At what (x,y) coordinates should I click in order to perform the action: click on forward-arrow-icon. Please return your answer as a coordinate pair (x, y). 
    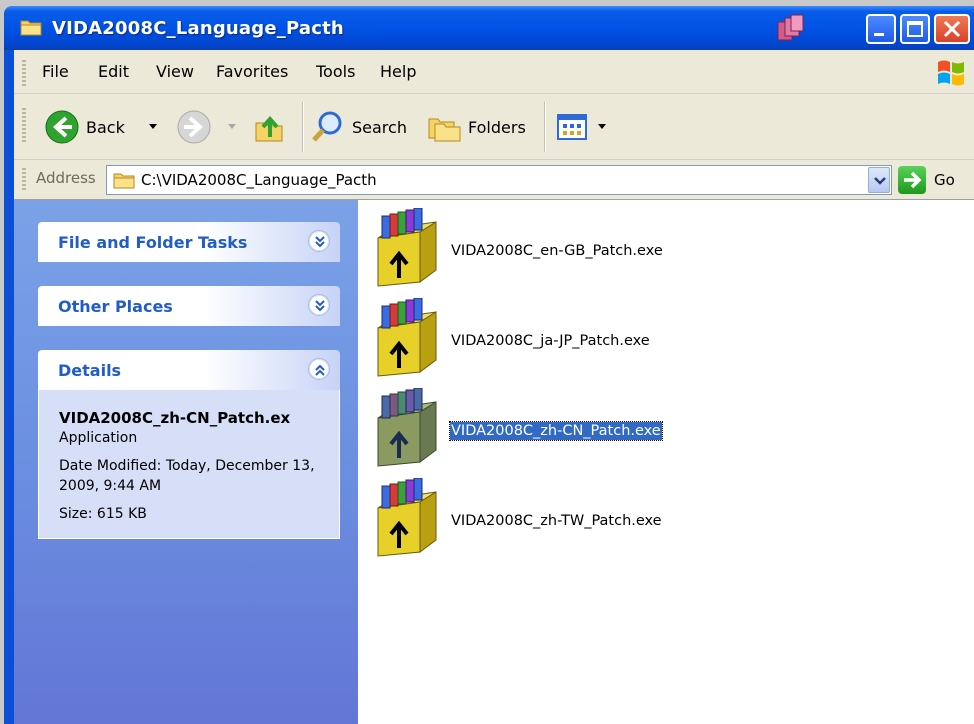
    Looking at the image, I should click on (194, 127).